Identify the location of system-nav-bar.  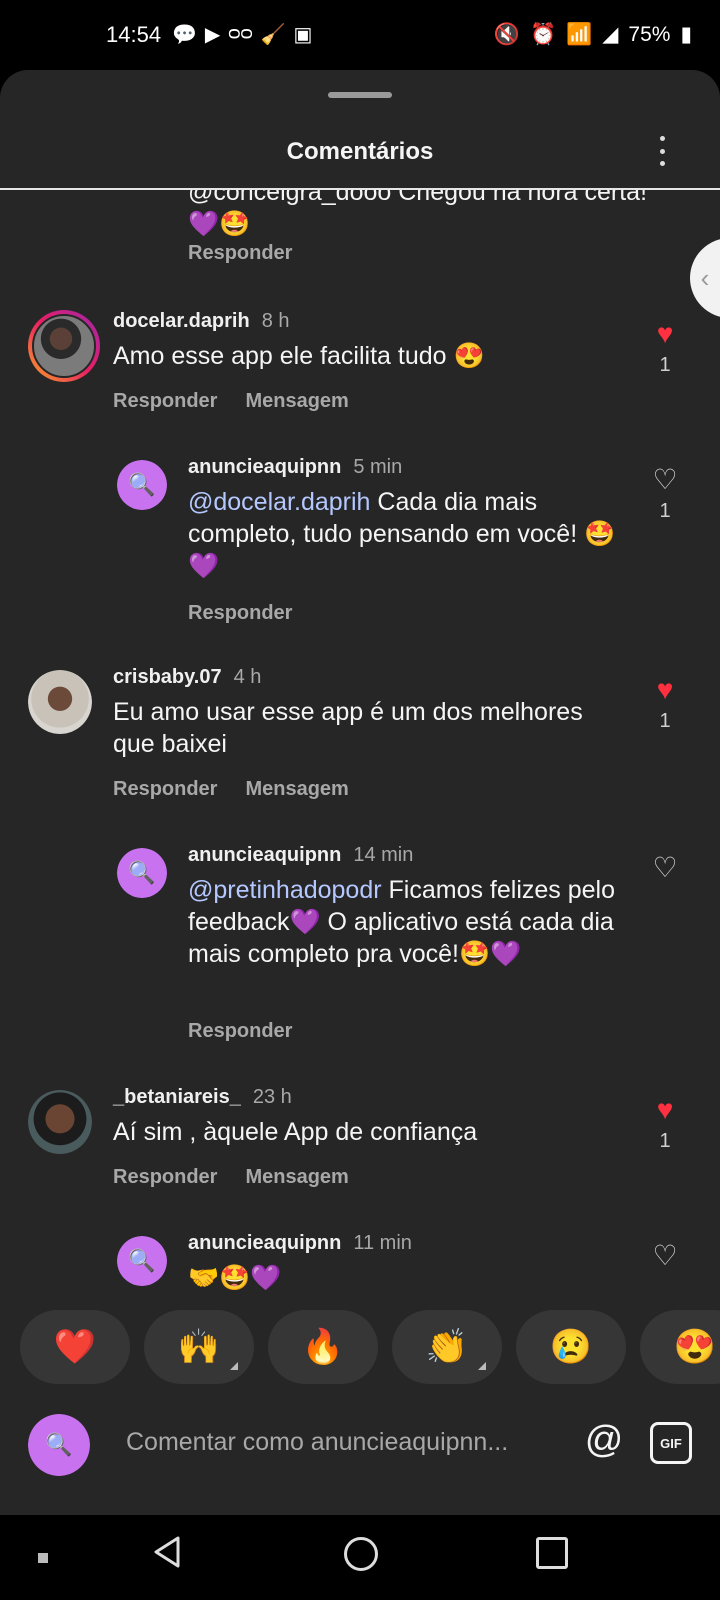
(360, 1557).